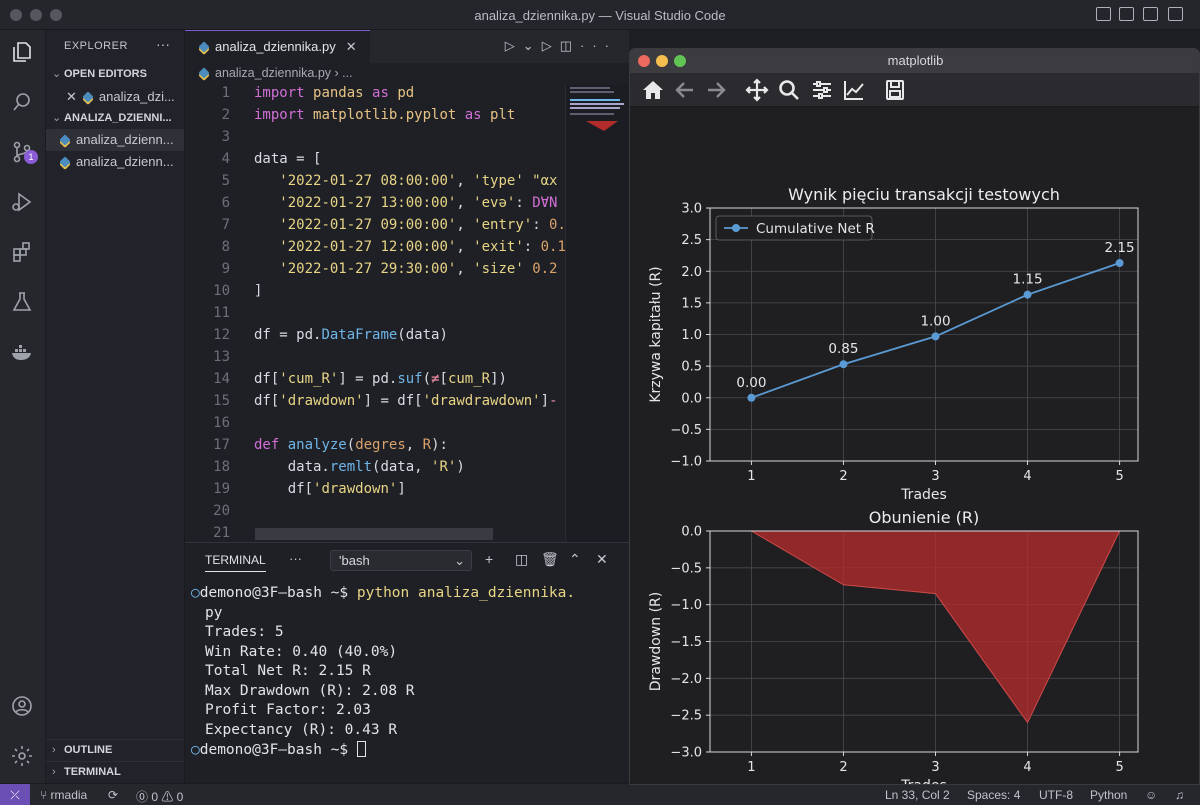 The image size is (1200, 805). Describe the element at coordinates (1108, 795) in the screenshot. I see `language-mode: Python` at that location.